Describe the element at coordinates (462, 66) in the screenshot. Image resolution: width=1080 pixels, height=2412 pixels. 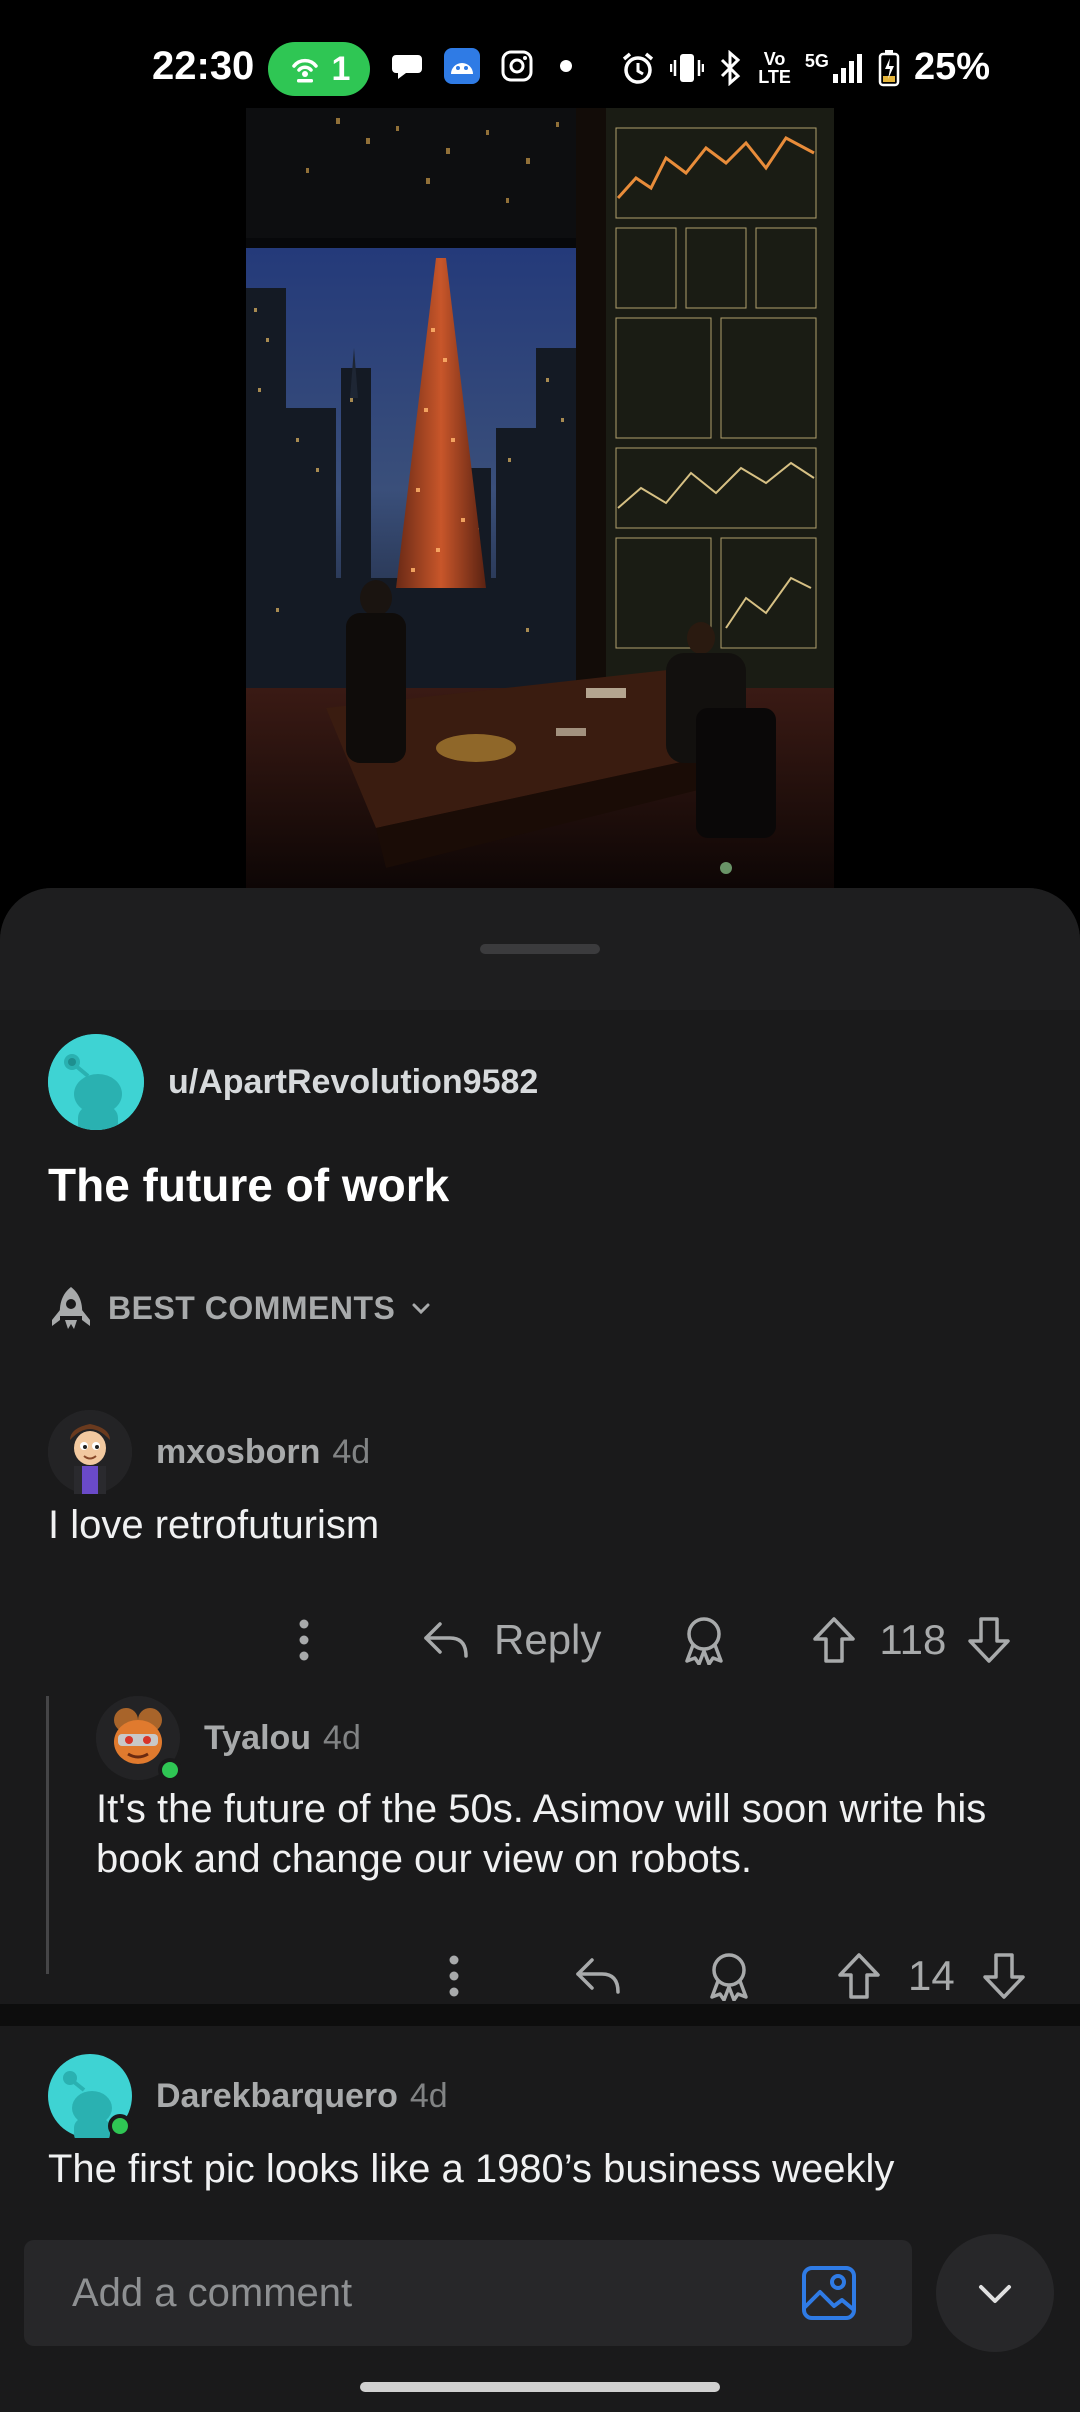
I see `app-notification-icon` at that location.